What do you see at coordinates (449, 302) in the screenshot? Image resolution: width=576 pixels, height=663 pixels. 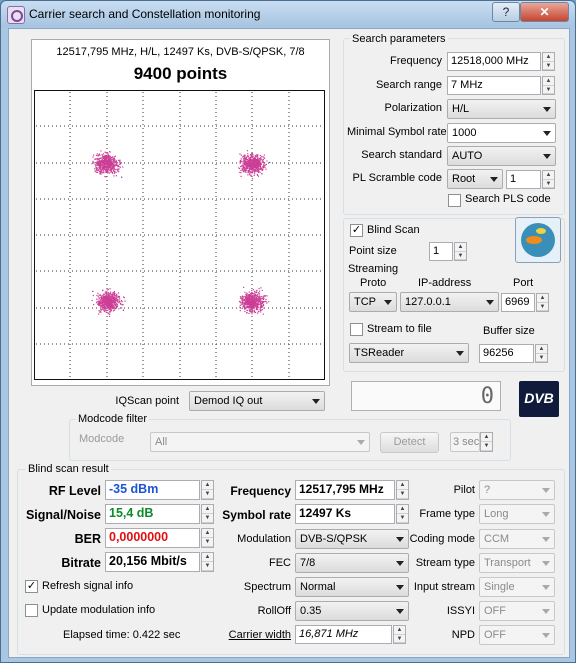 I see `ip-address-select: 127.0.0.1` at bounding box center [449, 302].